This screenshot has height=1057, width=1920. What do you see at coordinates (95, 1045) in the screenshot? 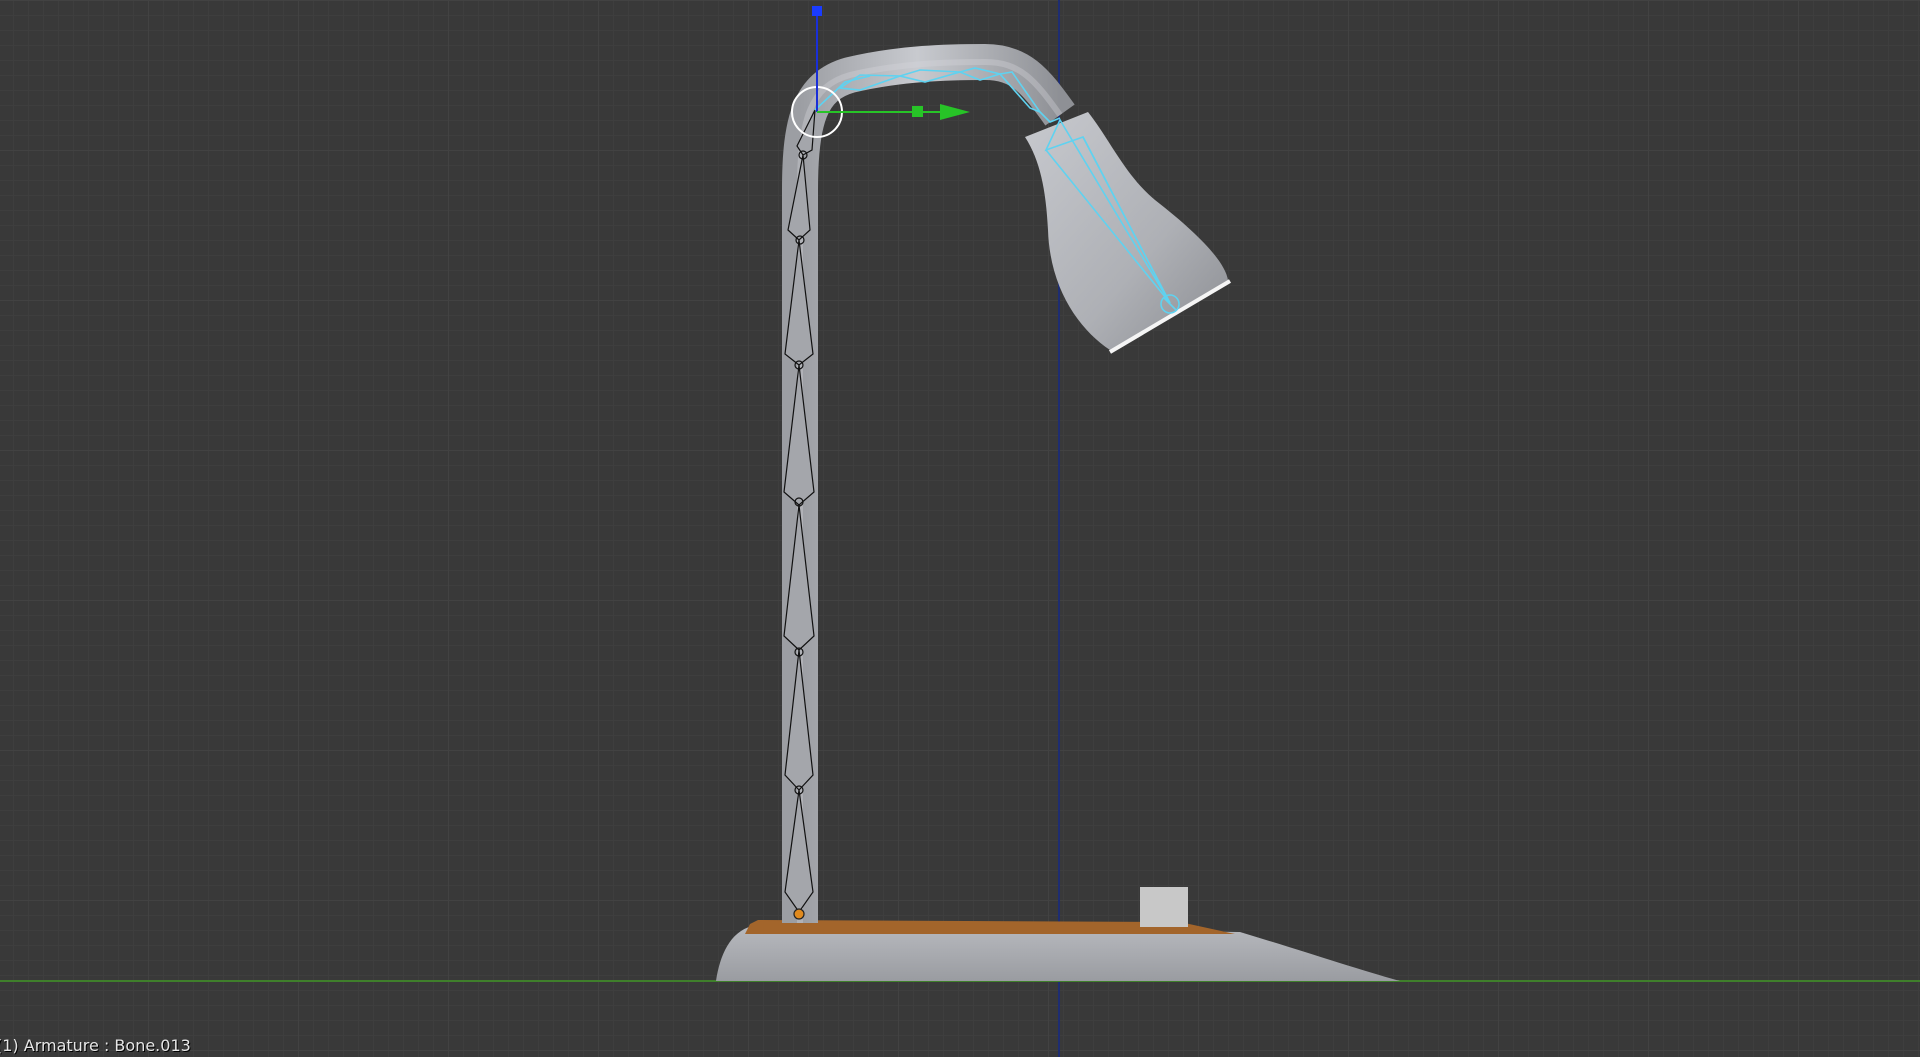
I see `status-text: (1) Armature : Bone.013` at bounding box center [95, 1045].